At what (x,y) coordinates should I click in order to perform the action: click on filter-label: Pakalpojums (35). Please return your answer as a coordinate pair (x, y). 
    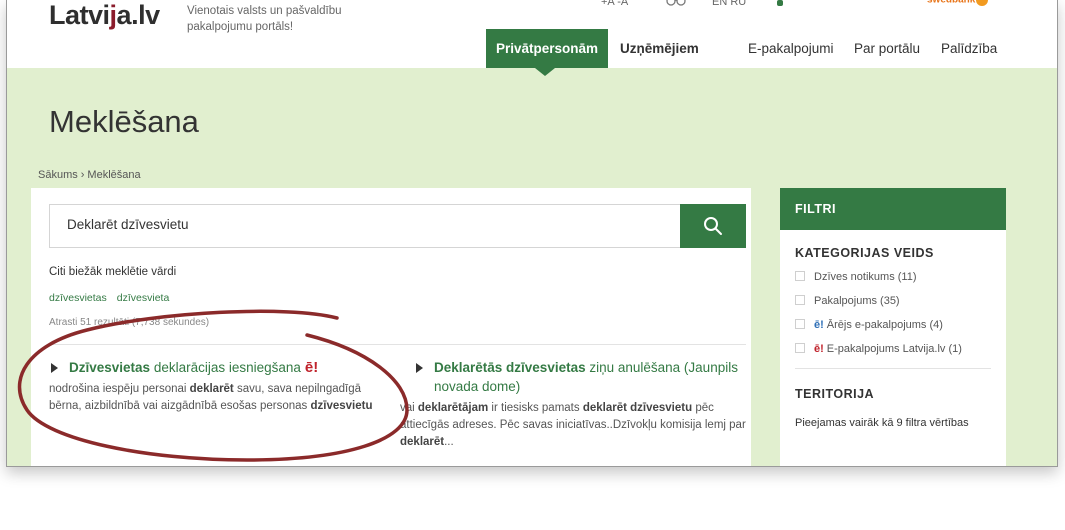
    Looking at the image, I should click on (857, 301).